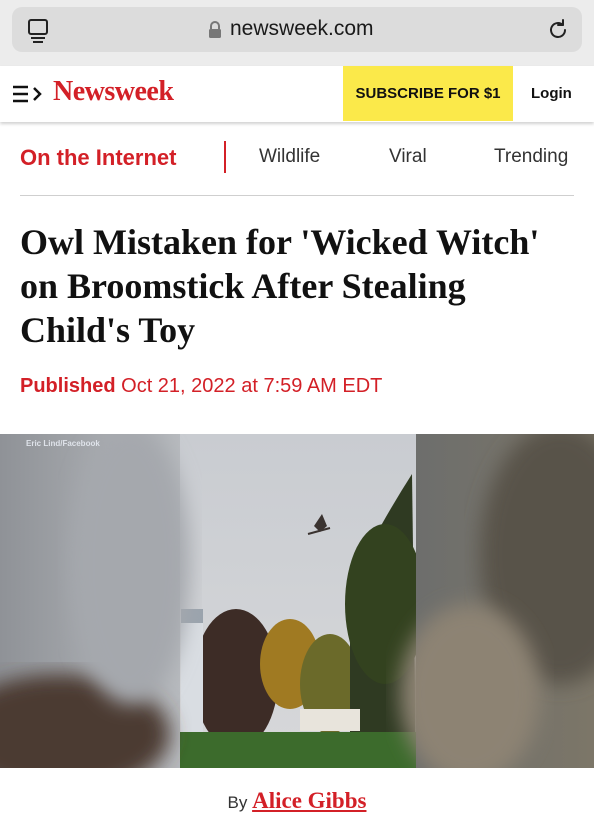 Image resolution: width=594 pixels, height=817 pixels. Describe the element at coordinates (38, 31) in the screenshot. I see `tabs-icon` at that location.